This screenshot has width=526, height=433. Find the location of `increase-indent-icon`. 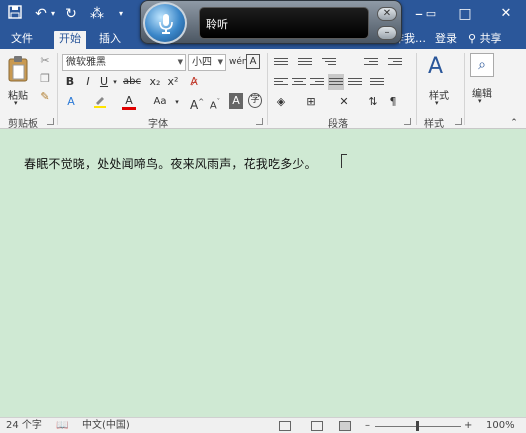

increase-indent-icon is located at coordinates (395, 62).